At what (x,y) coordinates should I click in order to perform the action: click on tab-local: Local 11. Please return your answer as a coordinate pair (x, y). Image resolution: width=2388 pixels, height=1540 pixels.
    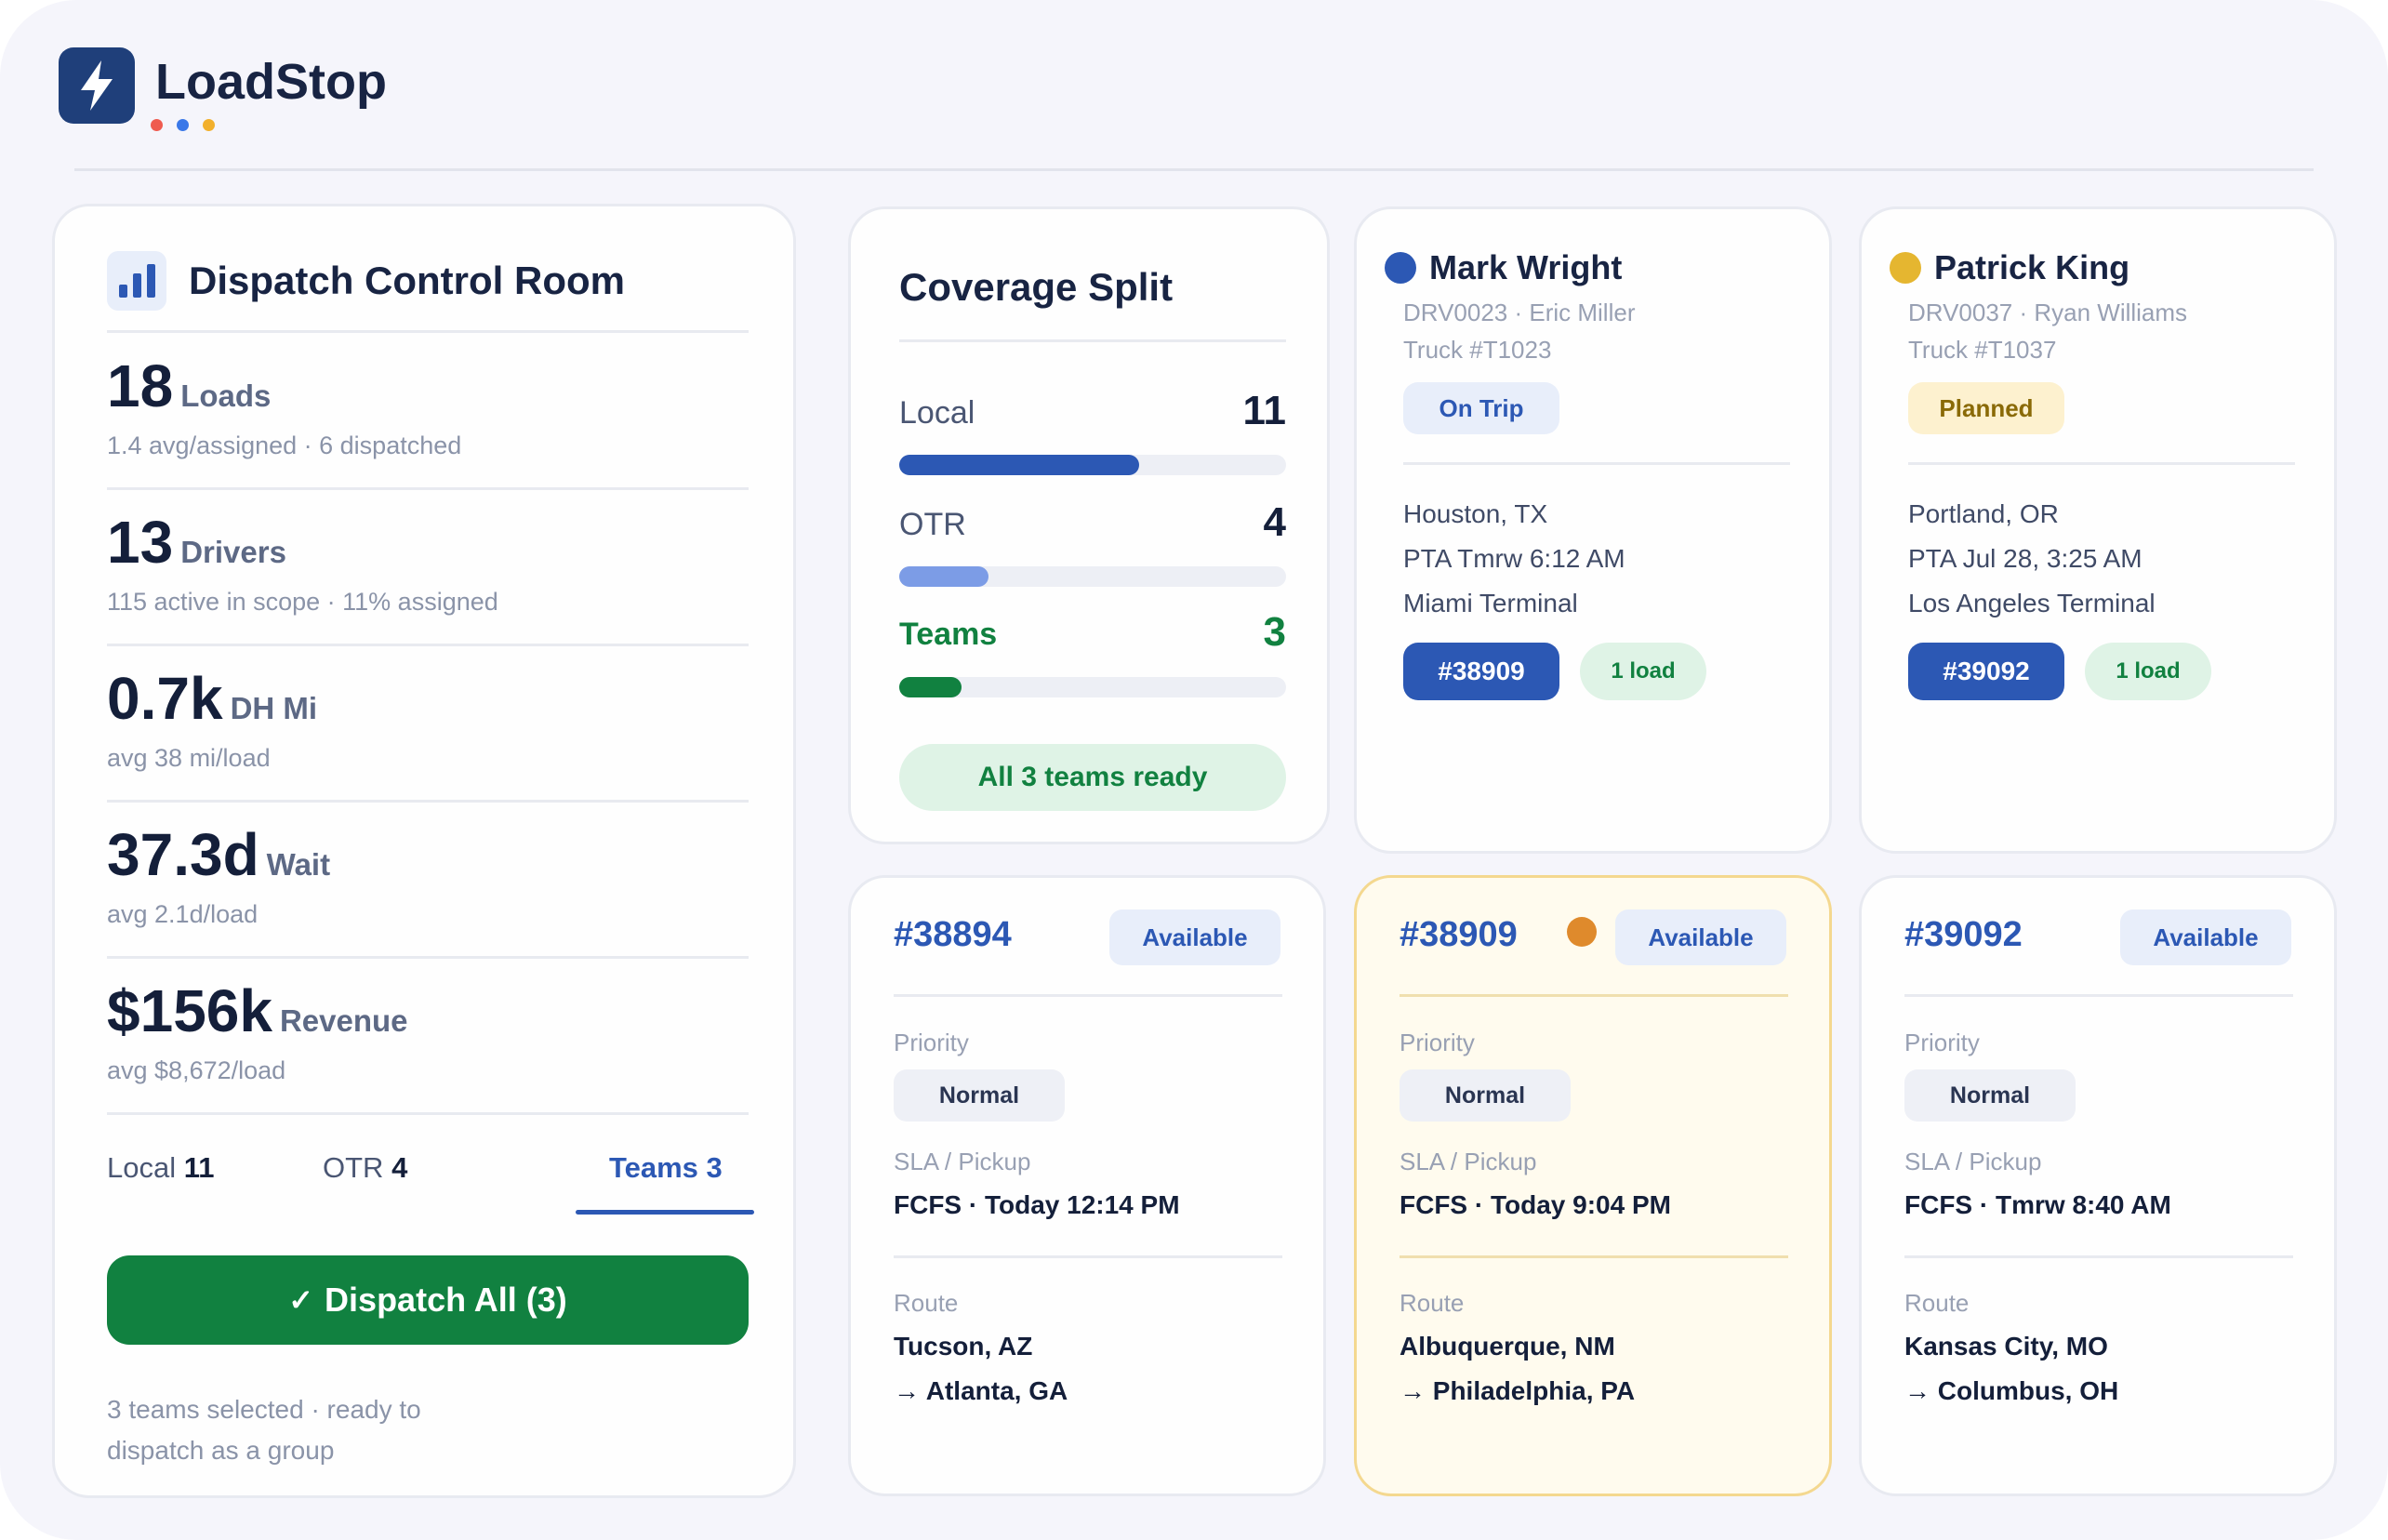
    Looking at the image, I should click on (161, 1168).